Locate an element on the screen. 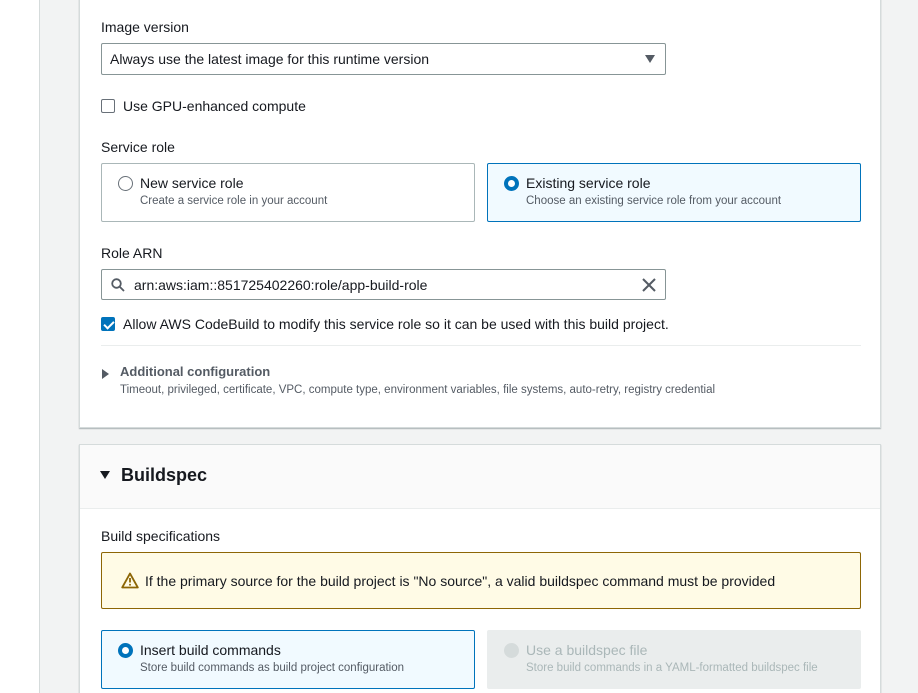 The width and height of the screenshot is (918, 693). image-version-label: Image version is located at coordinates (145, 27).